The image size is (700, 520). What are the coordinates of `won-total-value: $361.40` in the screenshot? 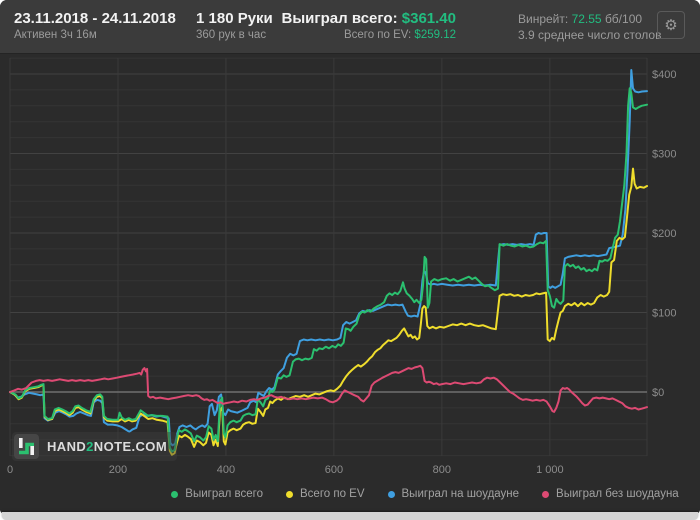 It's located at (428, 18).